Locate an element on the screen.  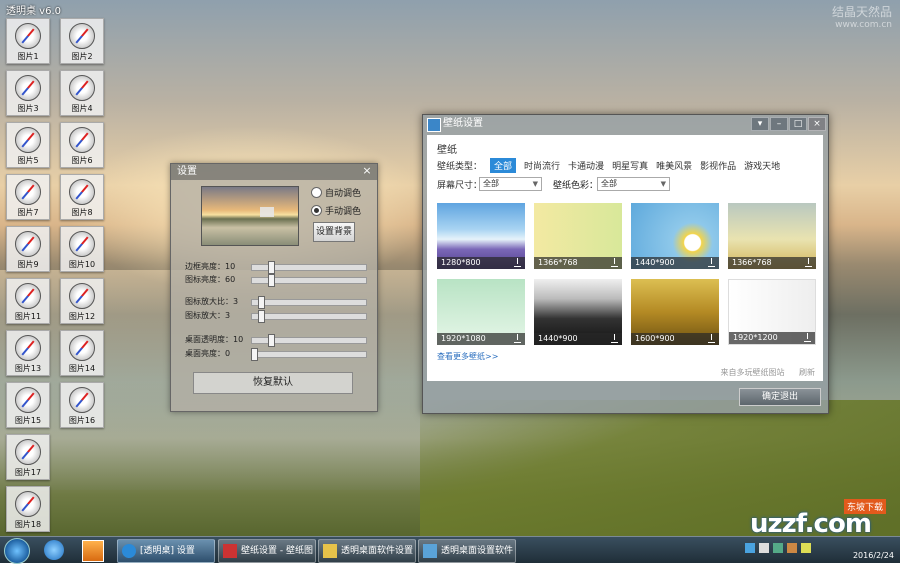
desktop-icon: 图片18 is located at coordinates (28, 509).